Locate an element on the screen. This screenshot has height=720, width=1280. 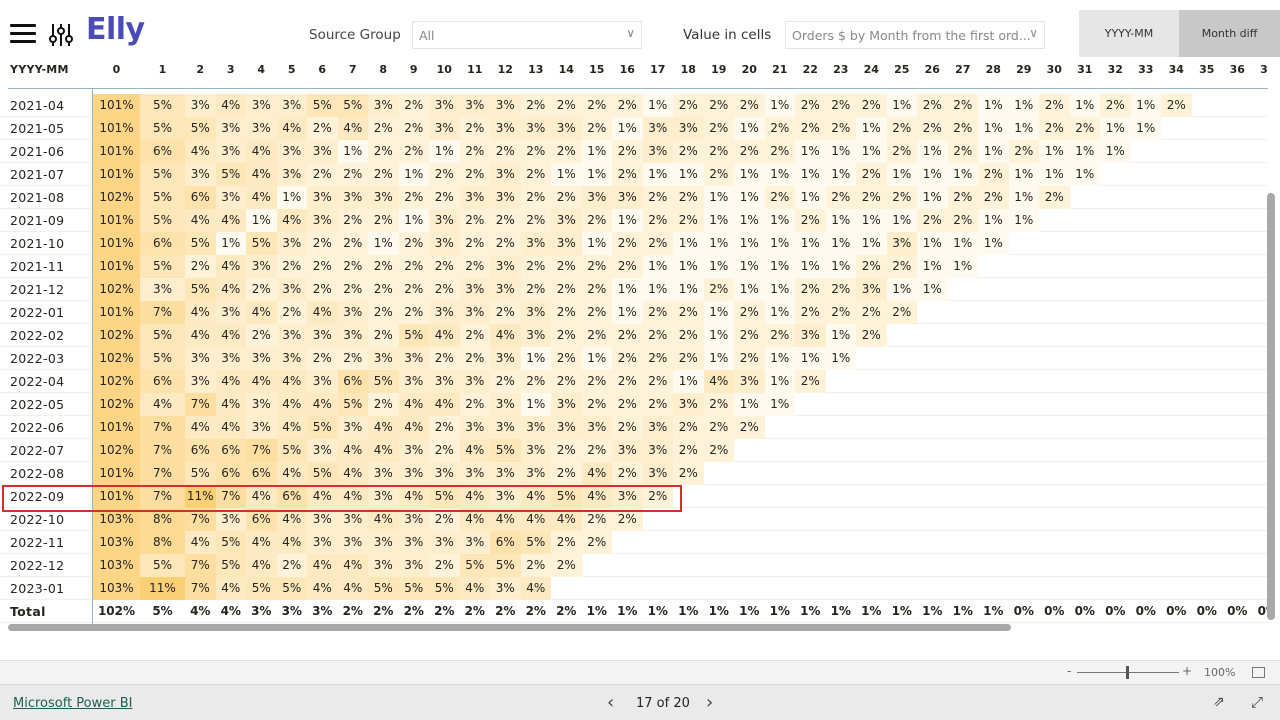
share-icon: ⇗ is located at coordinates (1219, 702).